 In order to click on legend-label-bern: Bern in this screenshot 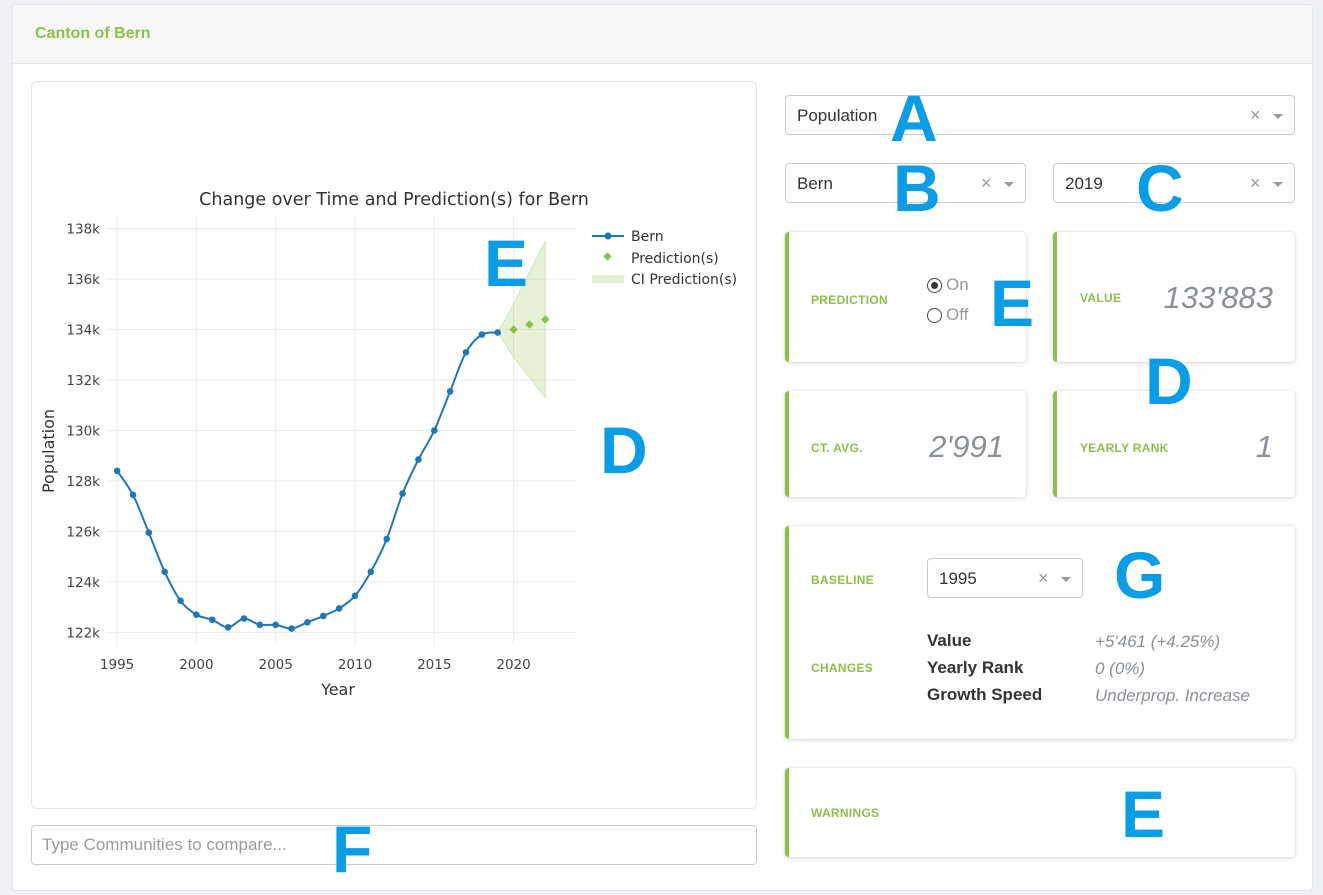, I will do `click(647, 237)`.